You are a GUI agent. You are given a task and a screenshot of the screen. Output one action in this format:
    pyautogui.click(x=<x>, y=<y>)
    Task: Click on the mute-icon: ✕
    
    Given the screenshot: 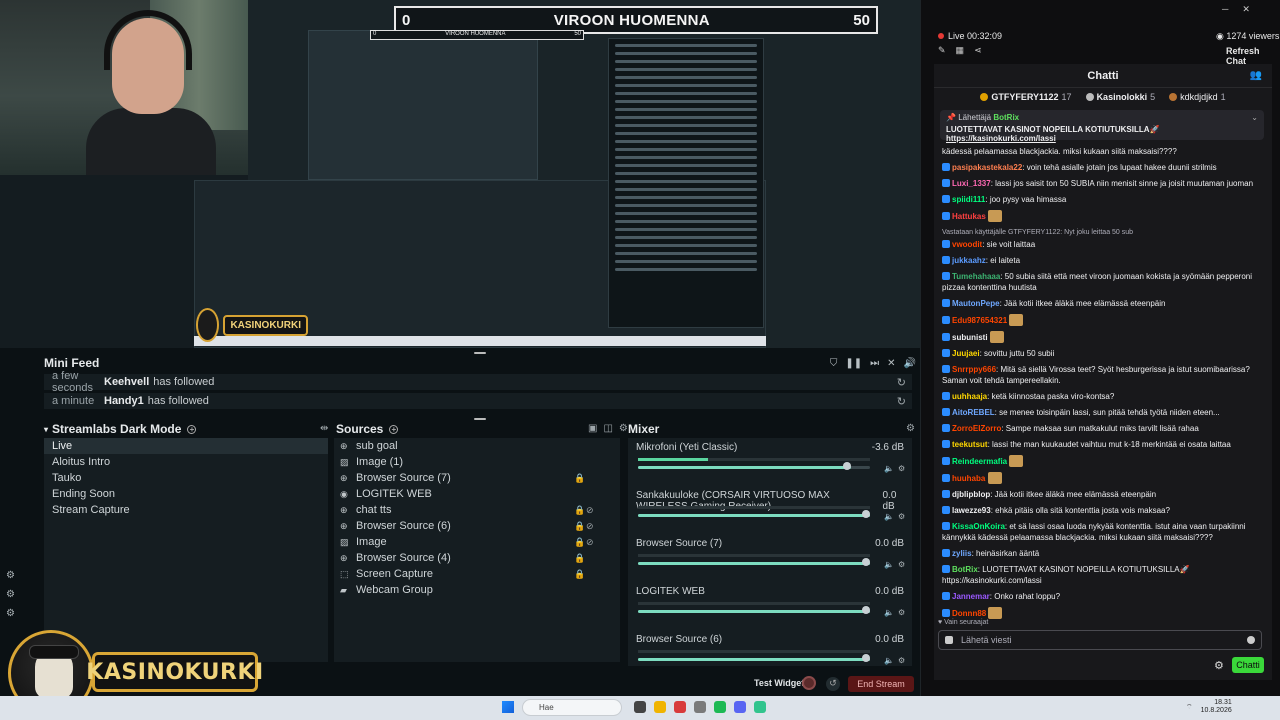 What is the action you would take?
    pyautogui.click(x=891, y=363)
    